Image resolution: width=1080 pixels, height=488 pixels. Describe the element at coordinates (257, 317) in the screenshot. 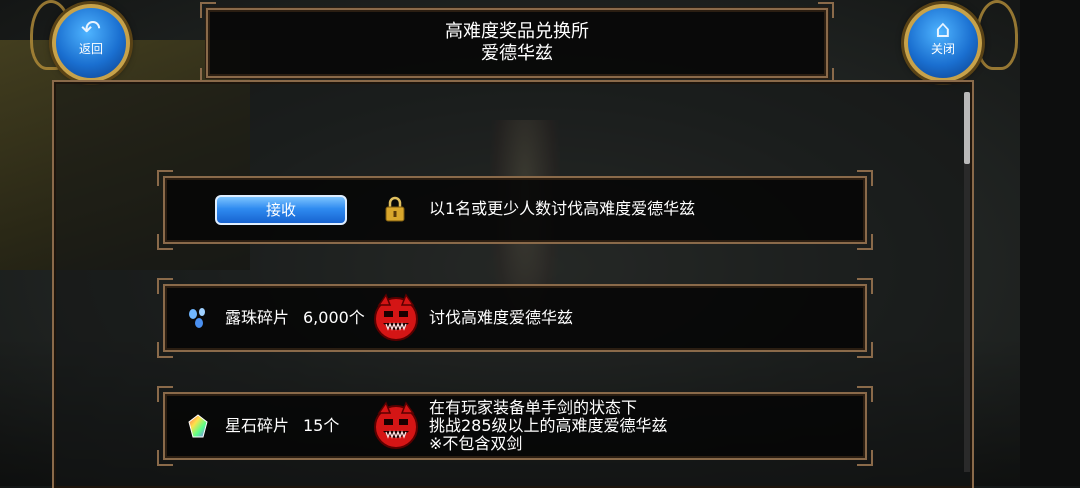

I see `reward-name: 露珠碎片` at that location.